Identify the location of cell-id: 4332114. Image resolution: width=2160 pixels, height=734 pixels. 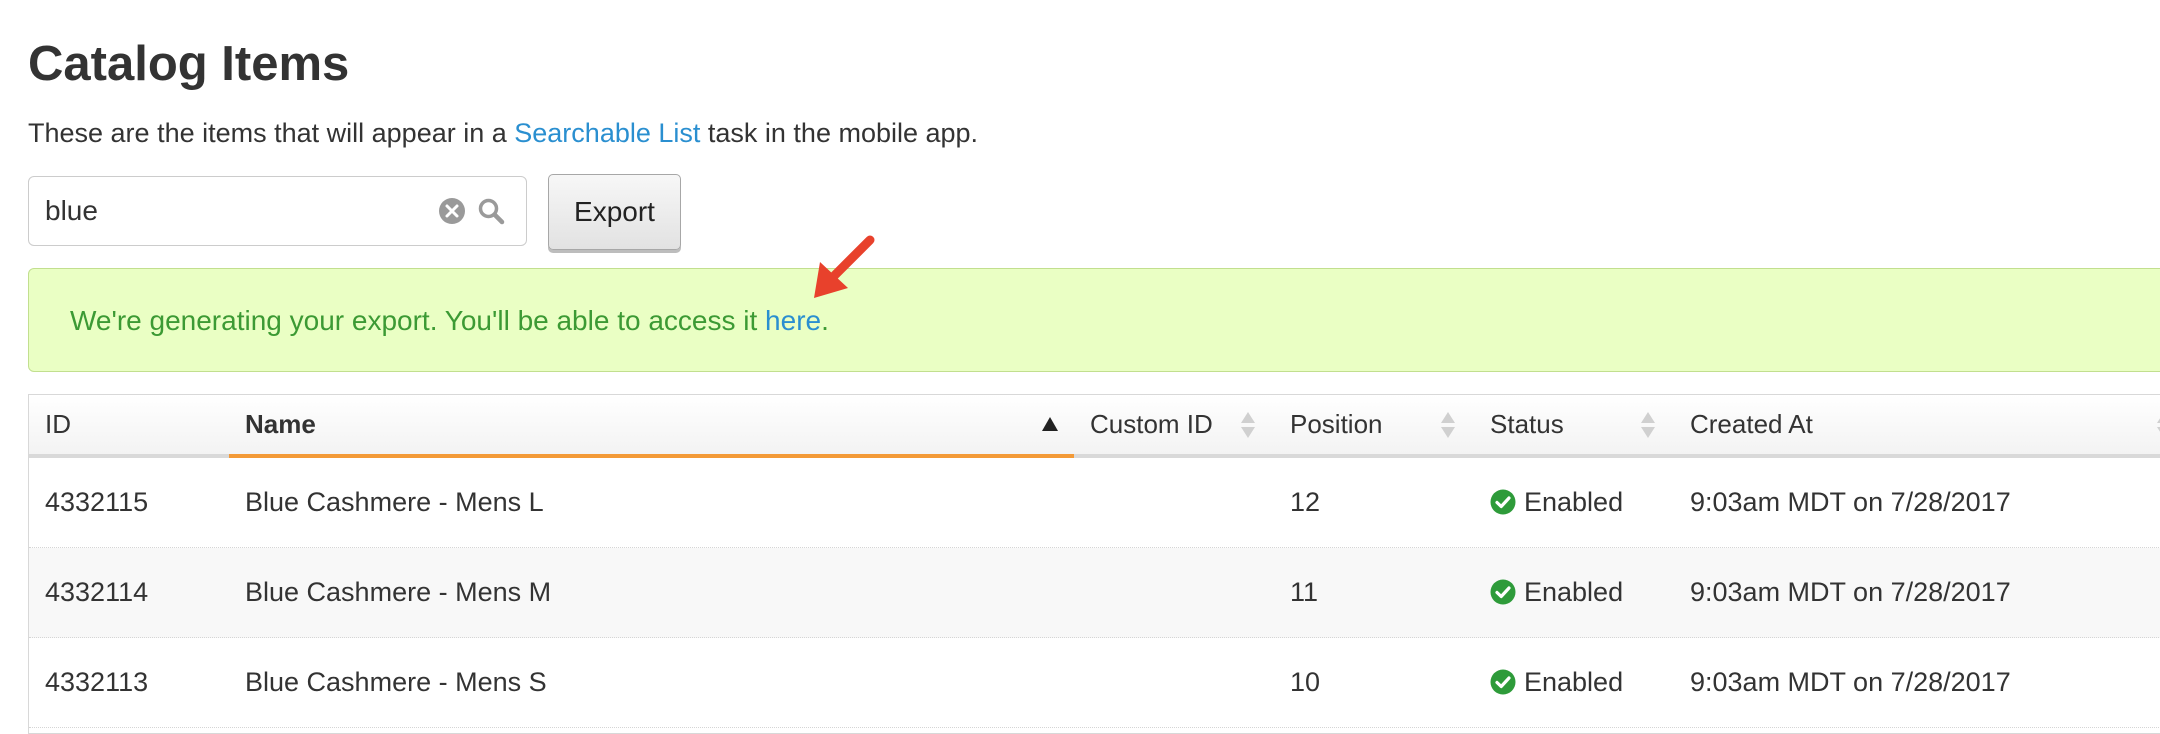
(97, 592).